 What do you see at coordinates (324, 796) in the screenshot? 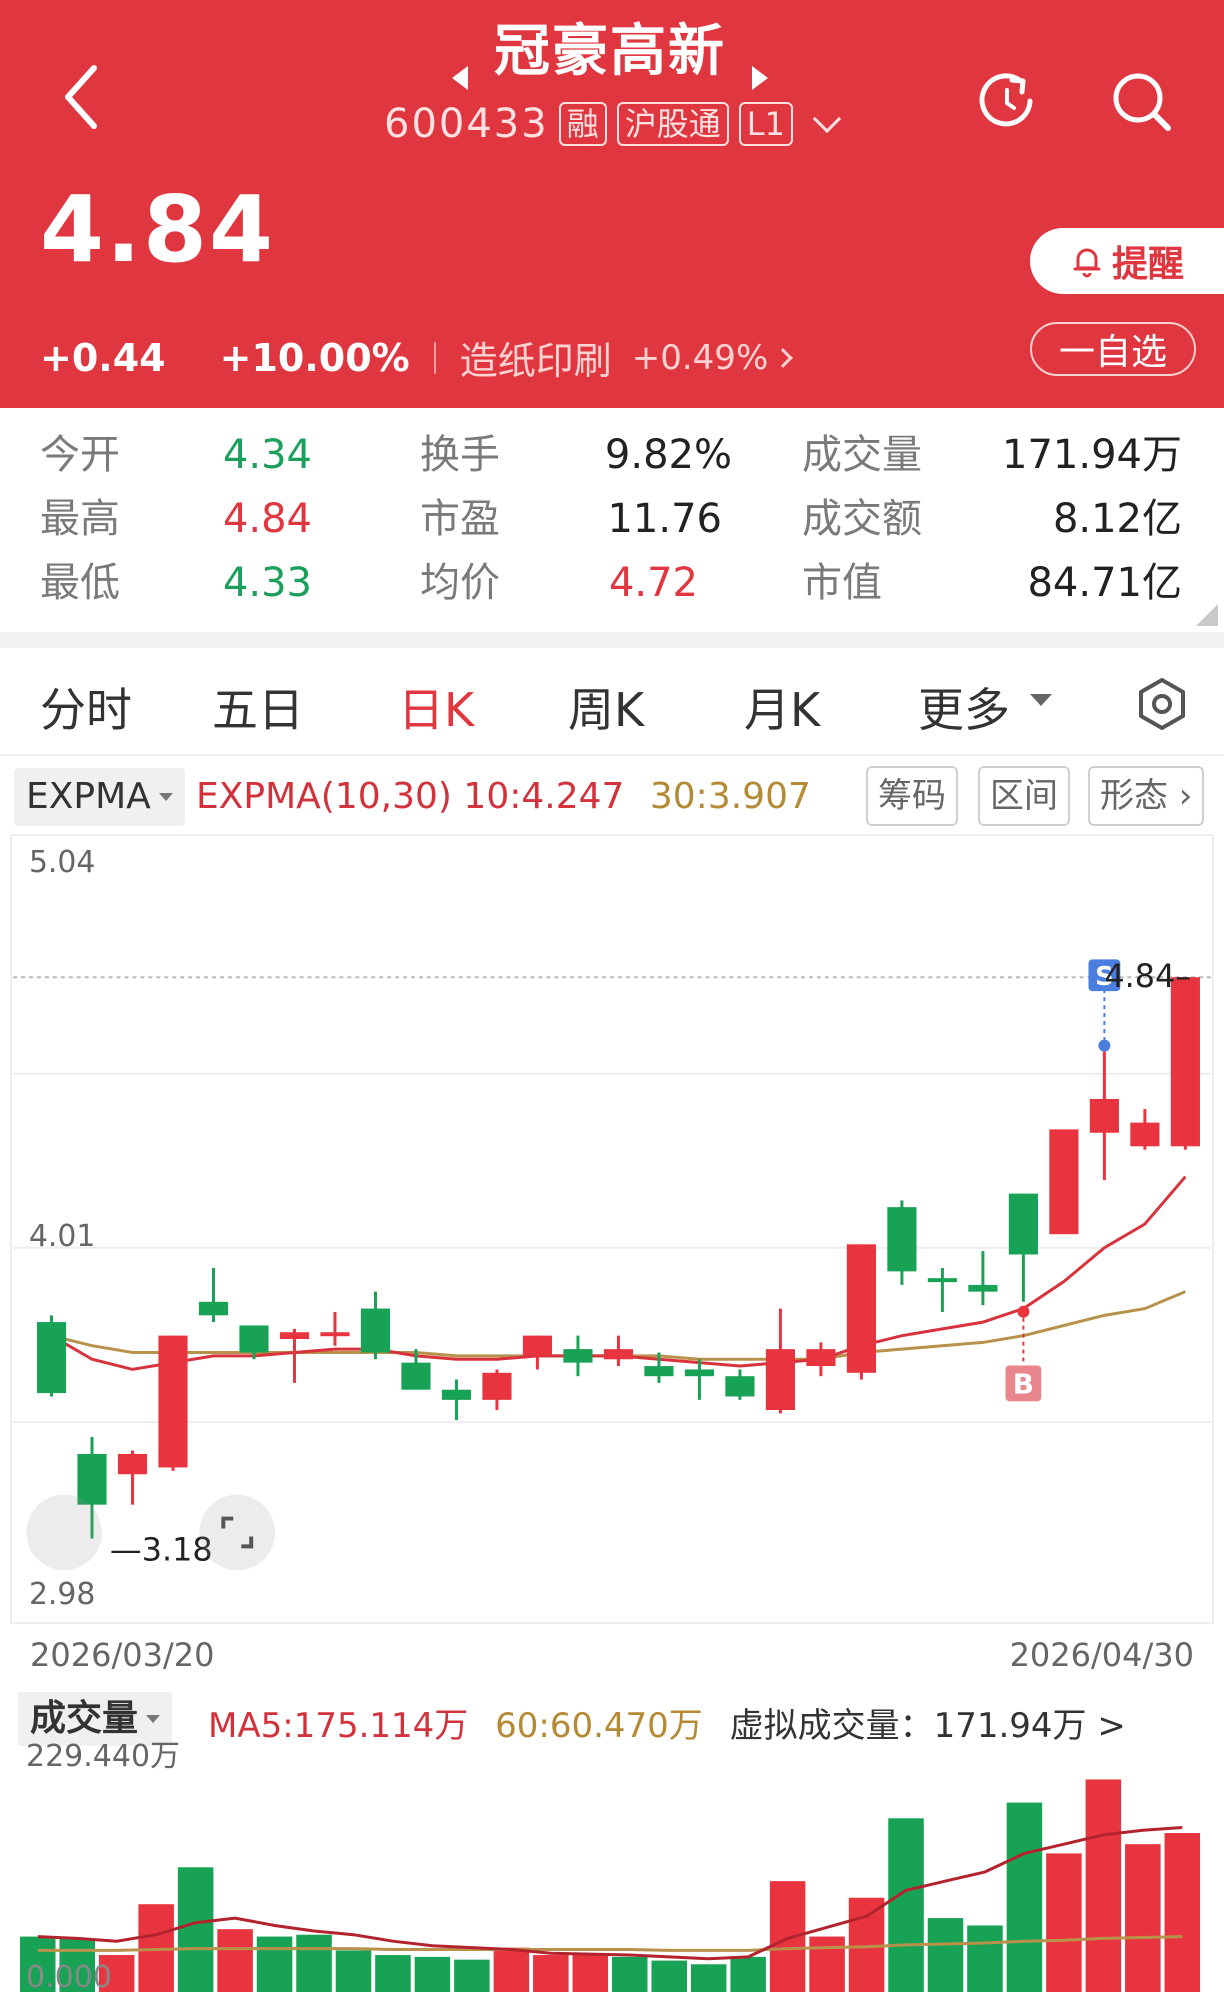
I see `expma-label: EXPMA(10,30)` at bounding box center [324, 796].